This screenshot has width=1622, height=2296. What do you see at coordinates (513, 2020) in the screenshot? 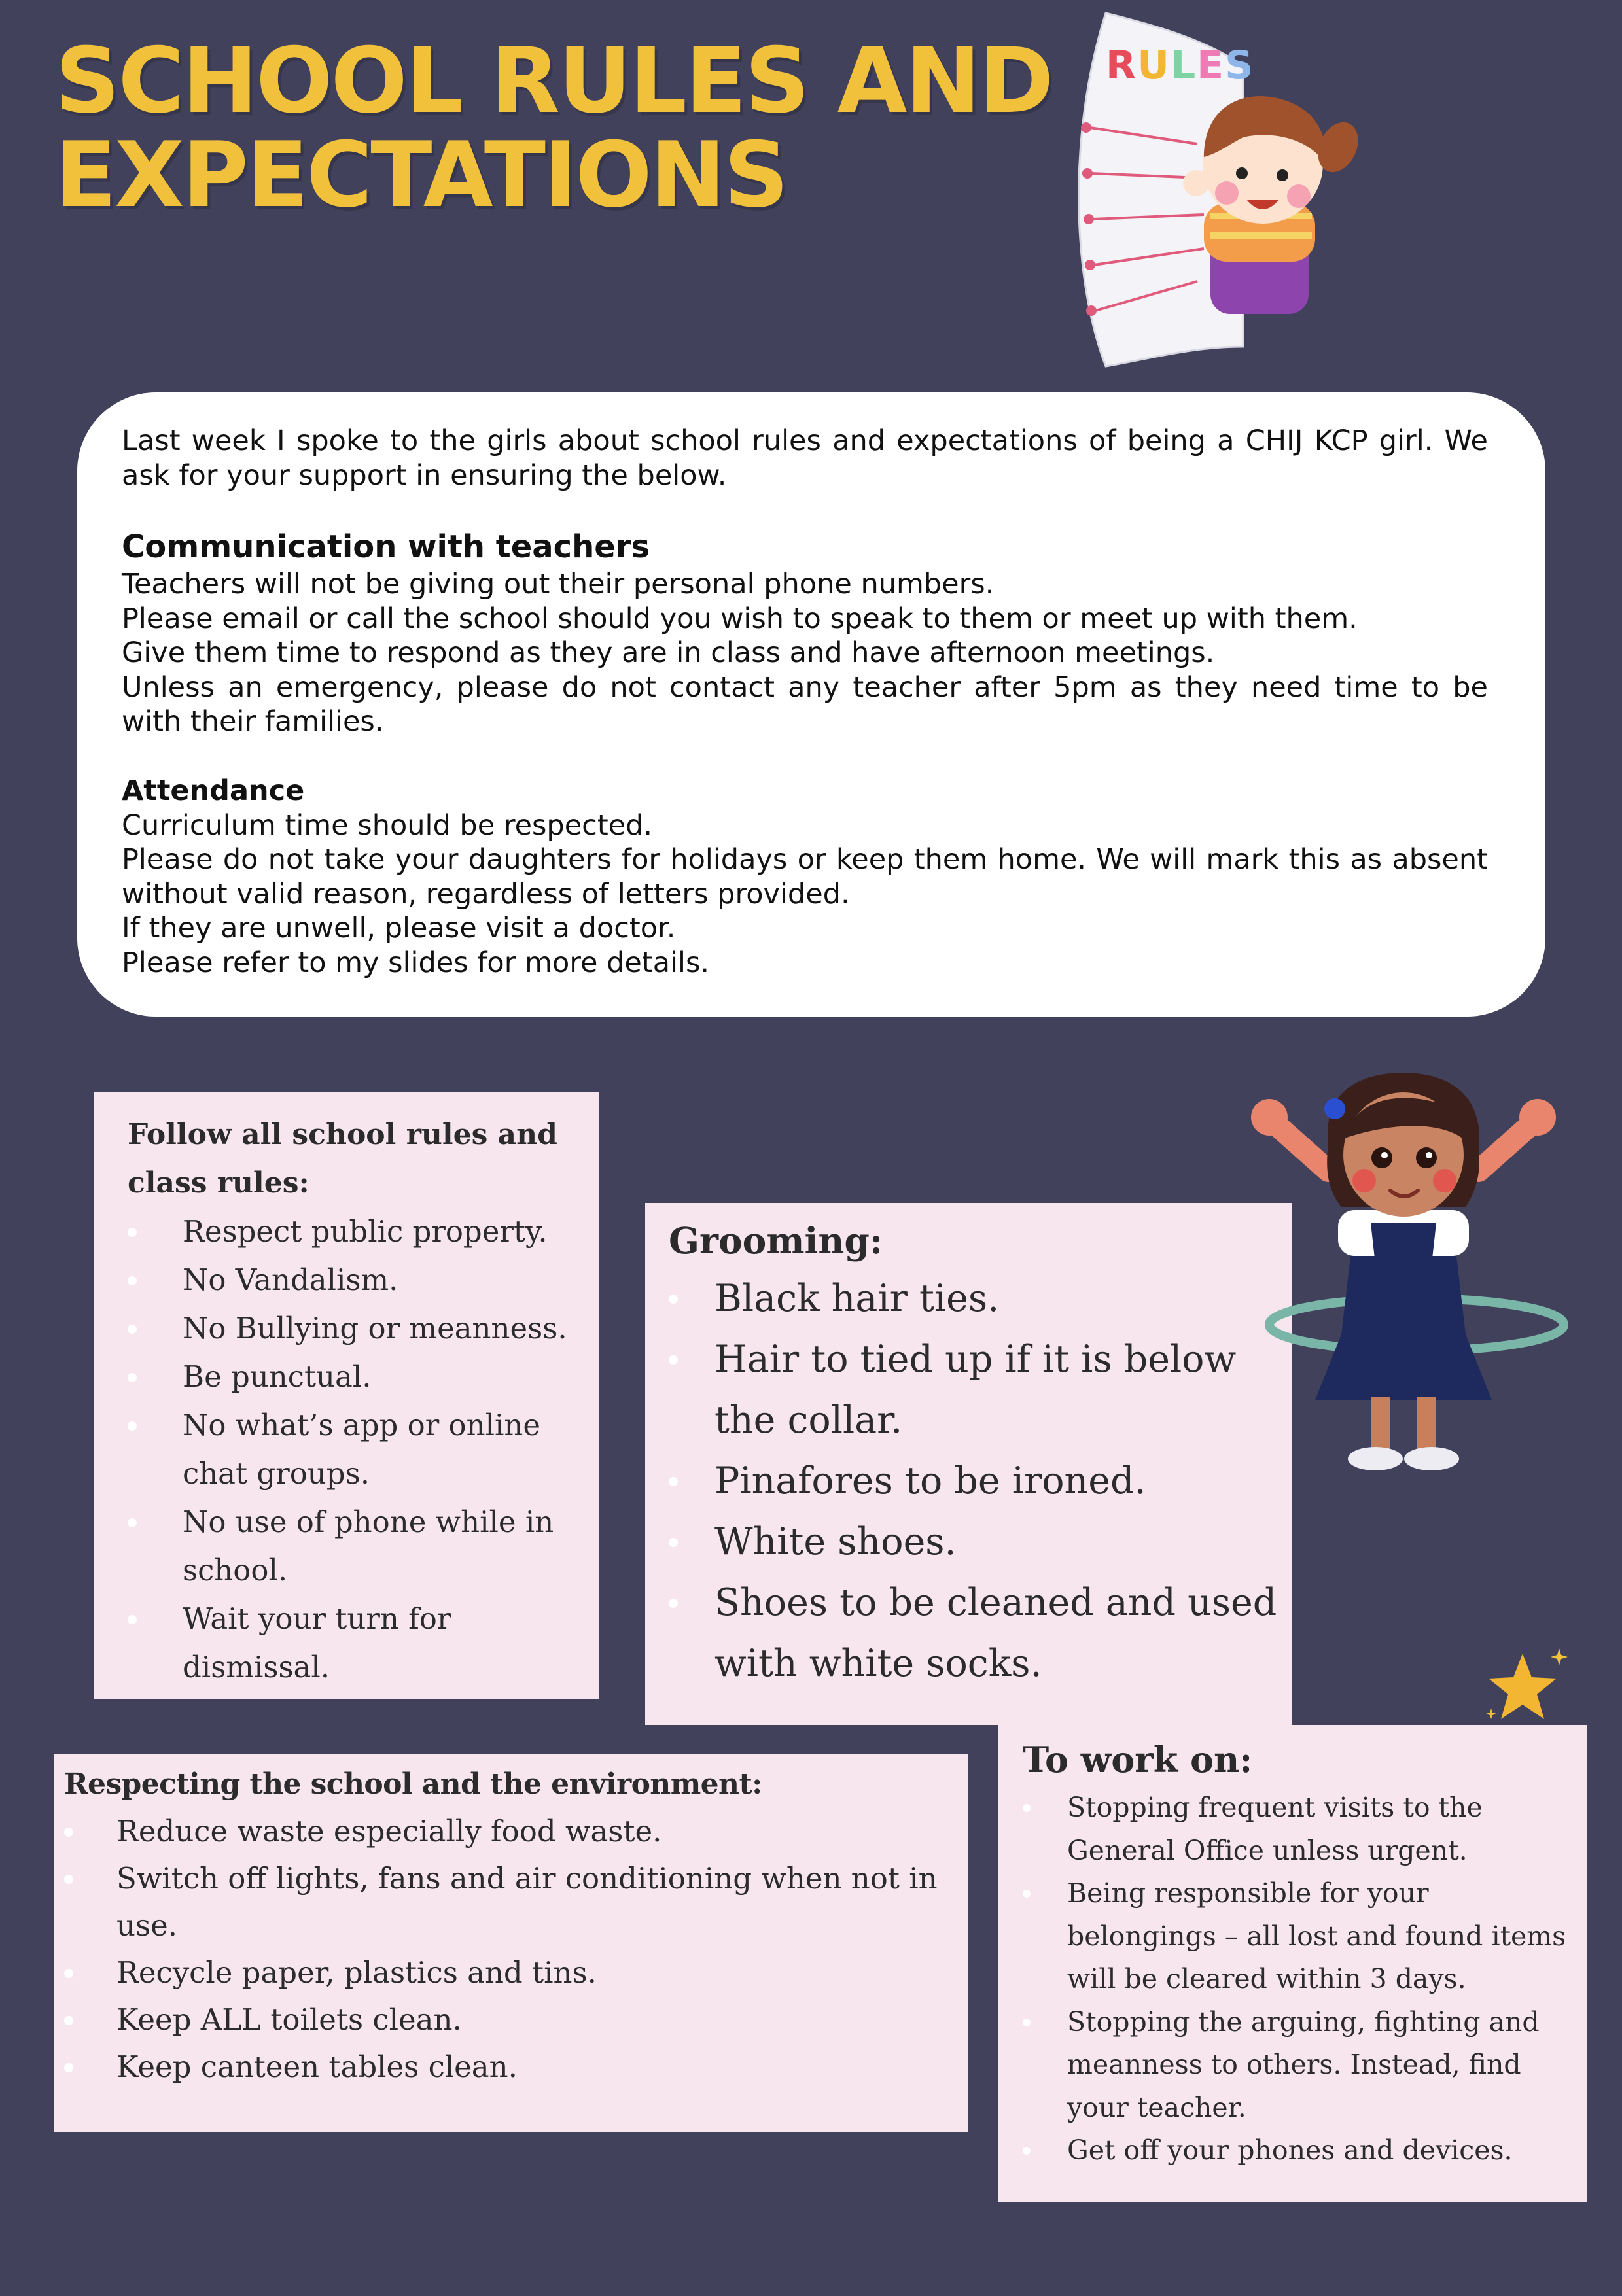
I see `list-item: Keep ALL toilets clean.` at bounding box center [513, 2020].